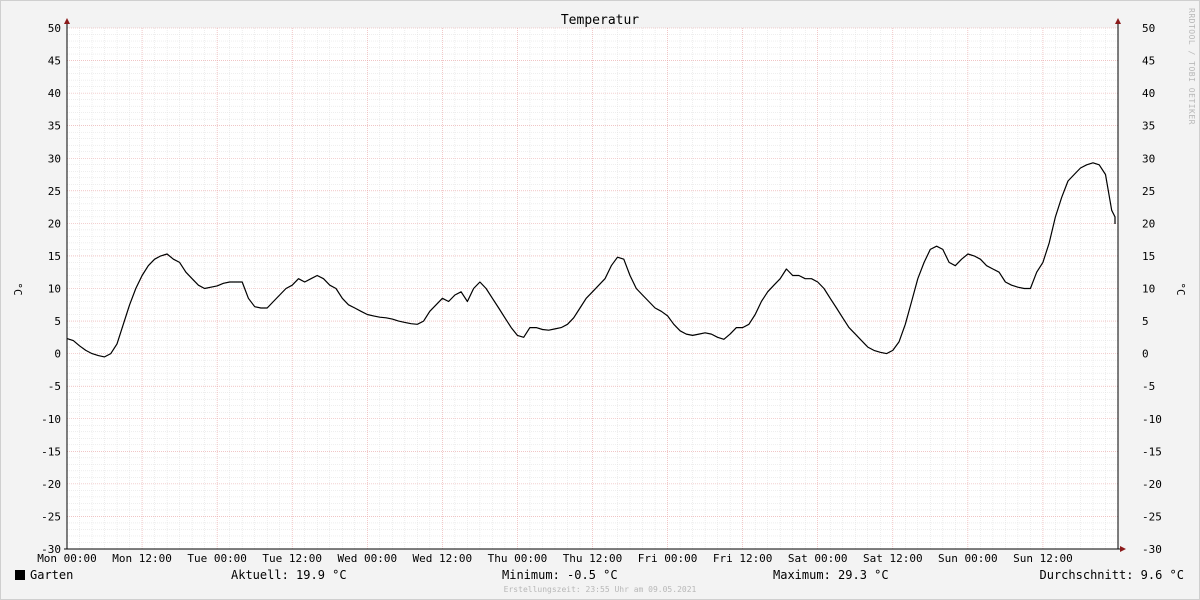  I want to click on x-tick-label: Tue 12:00, so click(292, 558).